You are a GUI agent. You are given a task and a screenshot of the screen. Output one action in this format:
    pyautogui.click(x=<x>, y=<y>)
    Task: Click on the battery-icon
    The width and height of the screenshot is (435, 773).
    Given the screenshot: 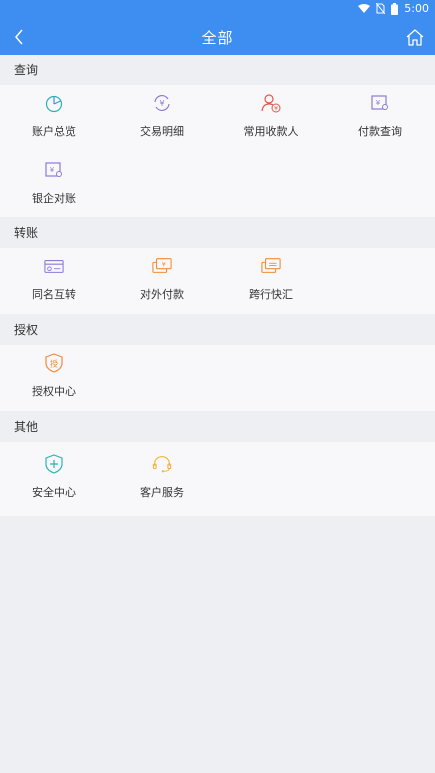 What is the action you would take?
    pyautogui.click(x=395, y=8)
    